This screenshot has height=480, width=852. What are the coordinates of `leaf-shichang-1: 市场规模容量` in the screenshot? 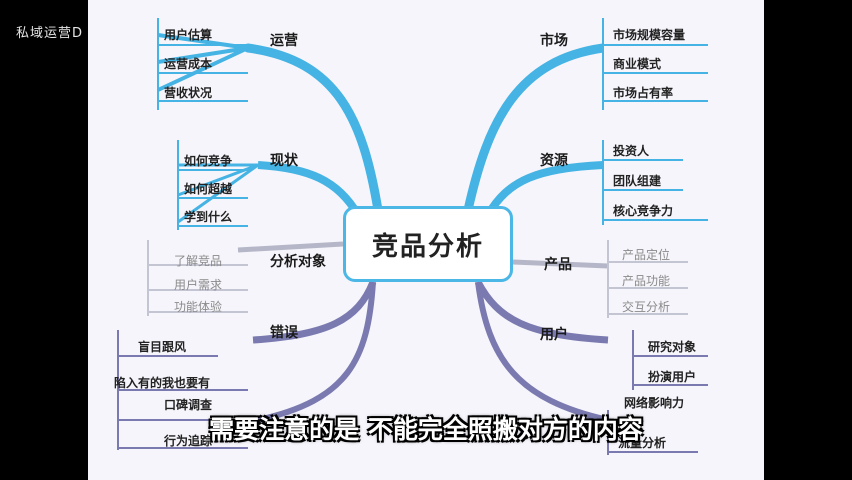 It's located at (649, 35).